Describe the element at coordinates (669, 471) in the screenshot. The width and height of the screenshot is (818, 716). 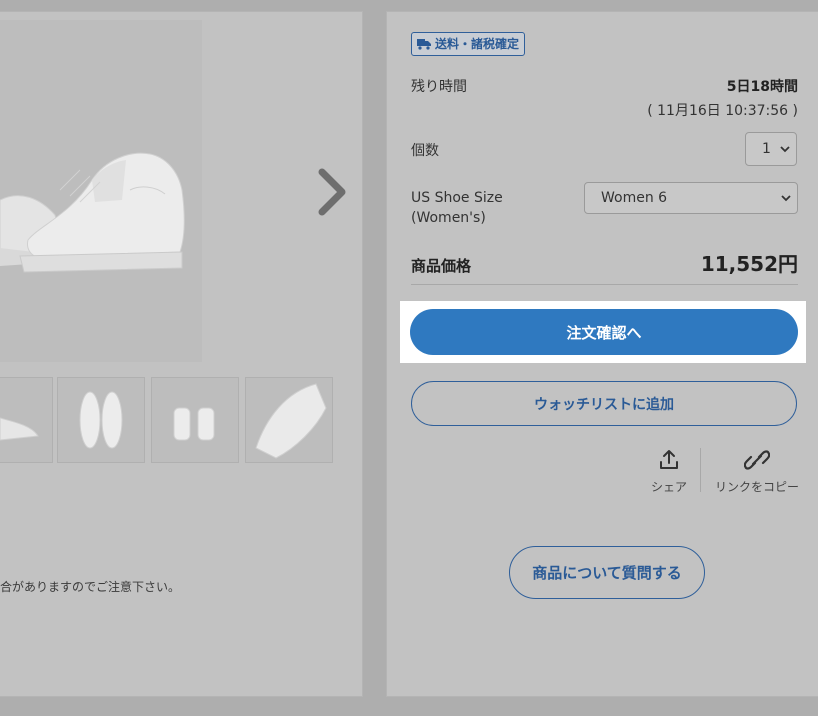
I see `share-button: シェア` at that location.